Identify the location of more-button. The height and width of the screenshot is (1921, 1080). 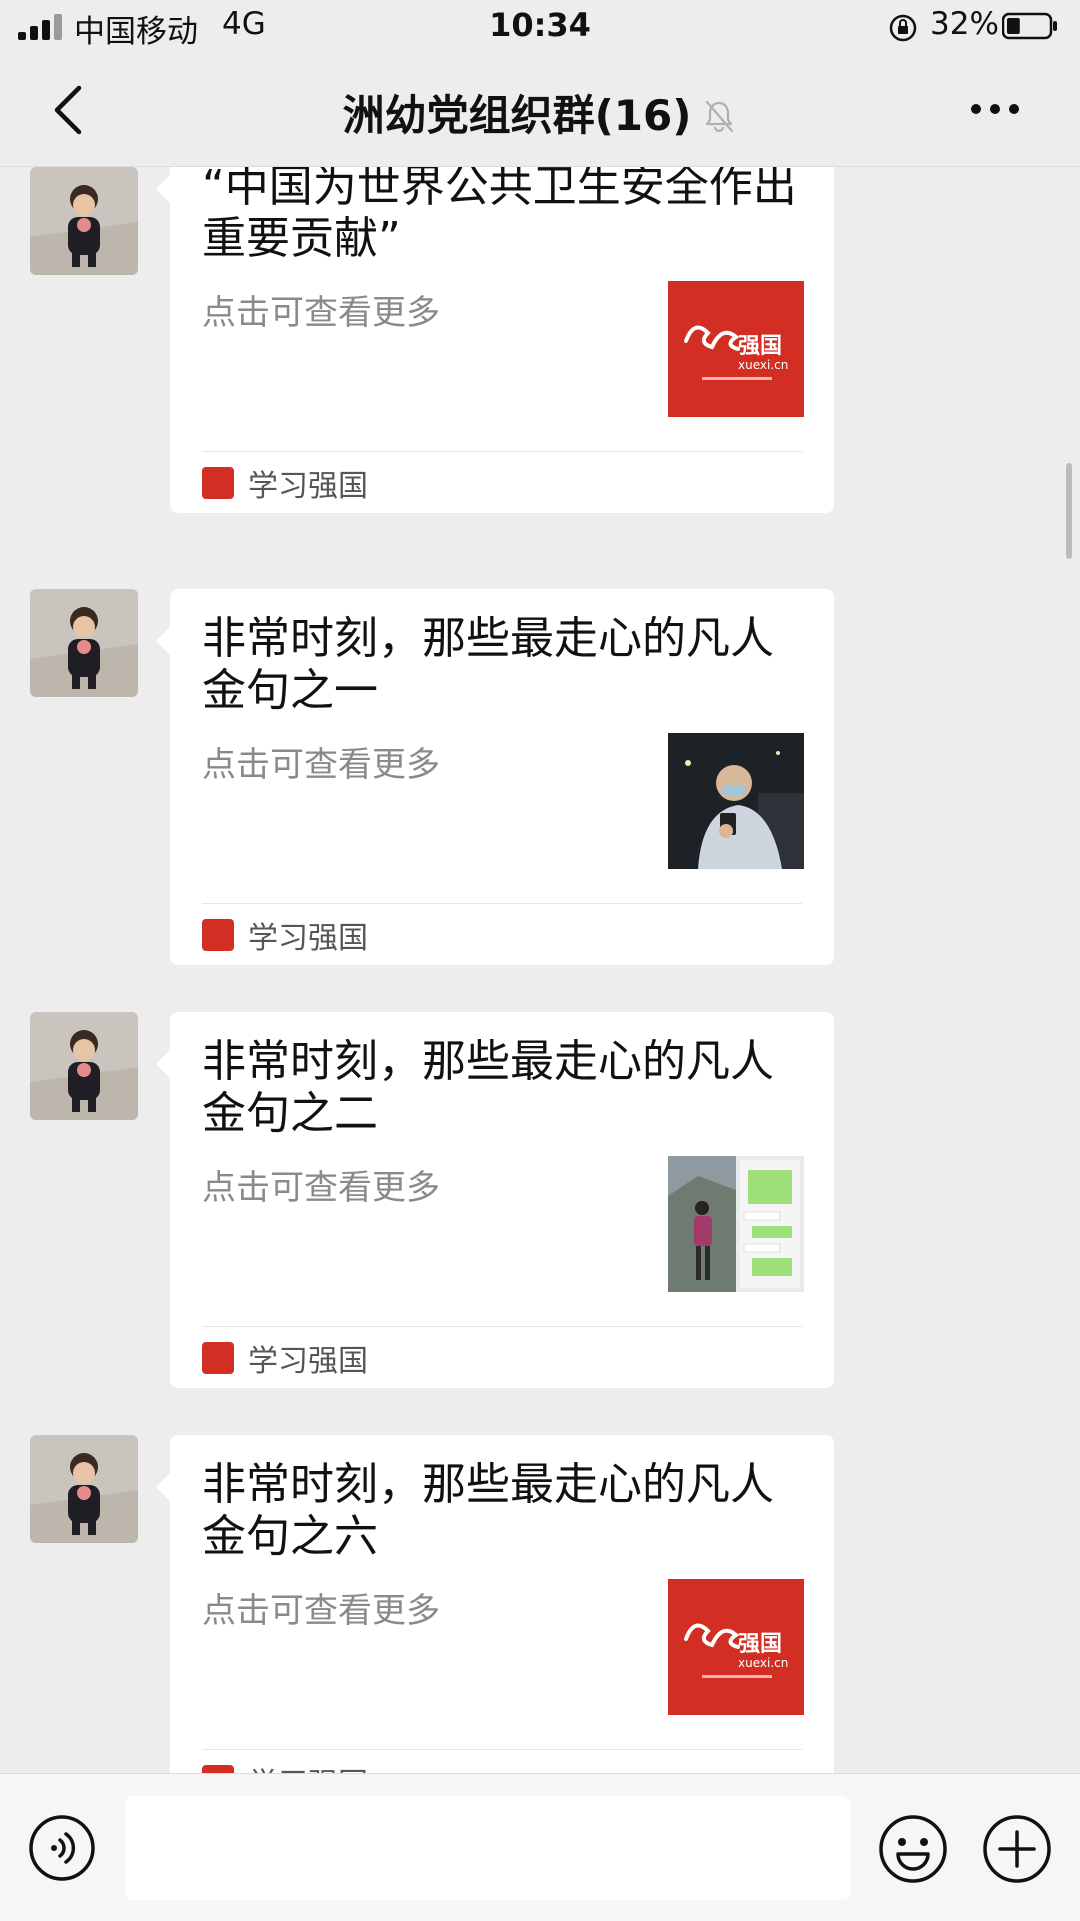
(995, 109).